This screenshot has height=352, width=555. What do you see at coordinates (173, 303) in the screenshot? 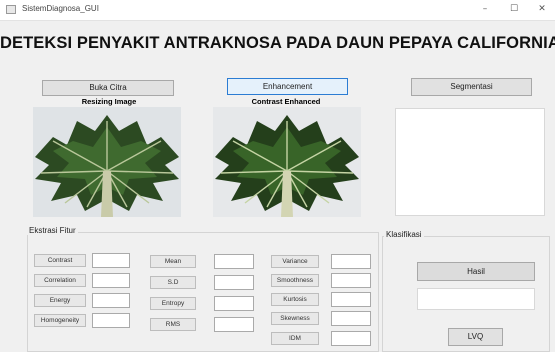
I see `entropy-label: Entropy` at bounding box center [173, 303].